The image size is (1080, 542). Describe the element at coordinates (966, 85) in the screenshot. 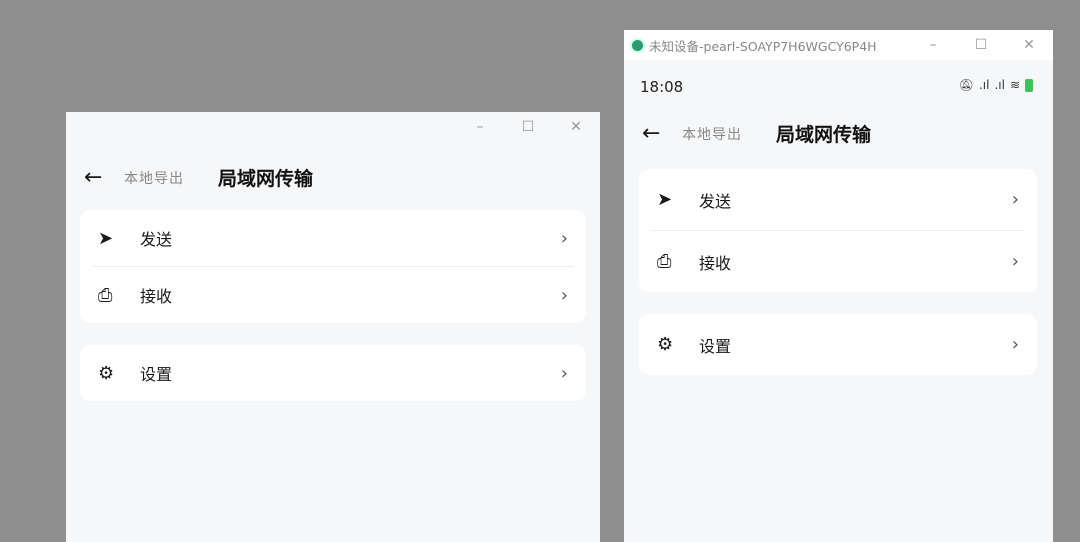

I see `mute-icon: 🔕︎` at that location.